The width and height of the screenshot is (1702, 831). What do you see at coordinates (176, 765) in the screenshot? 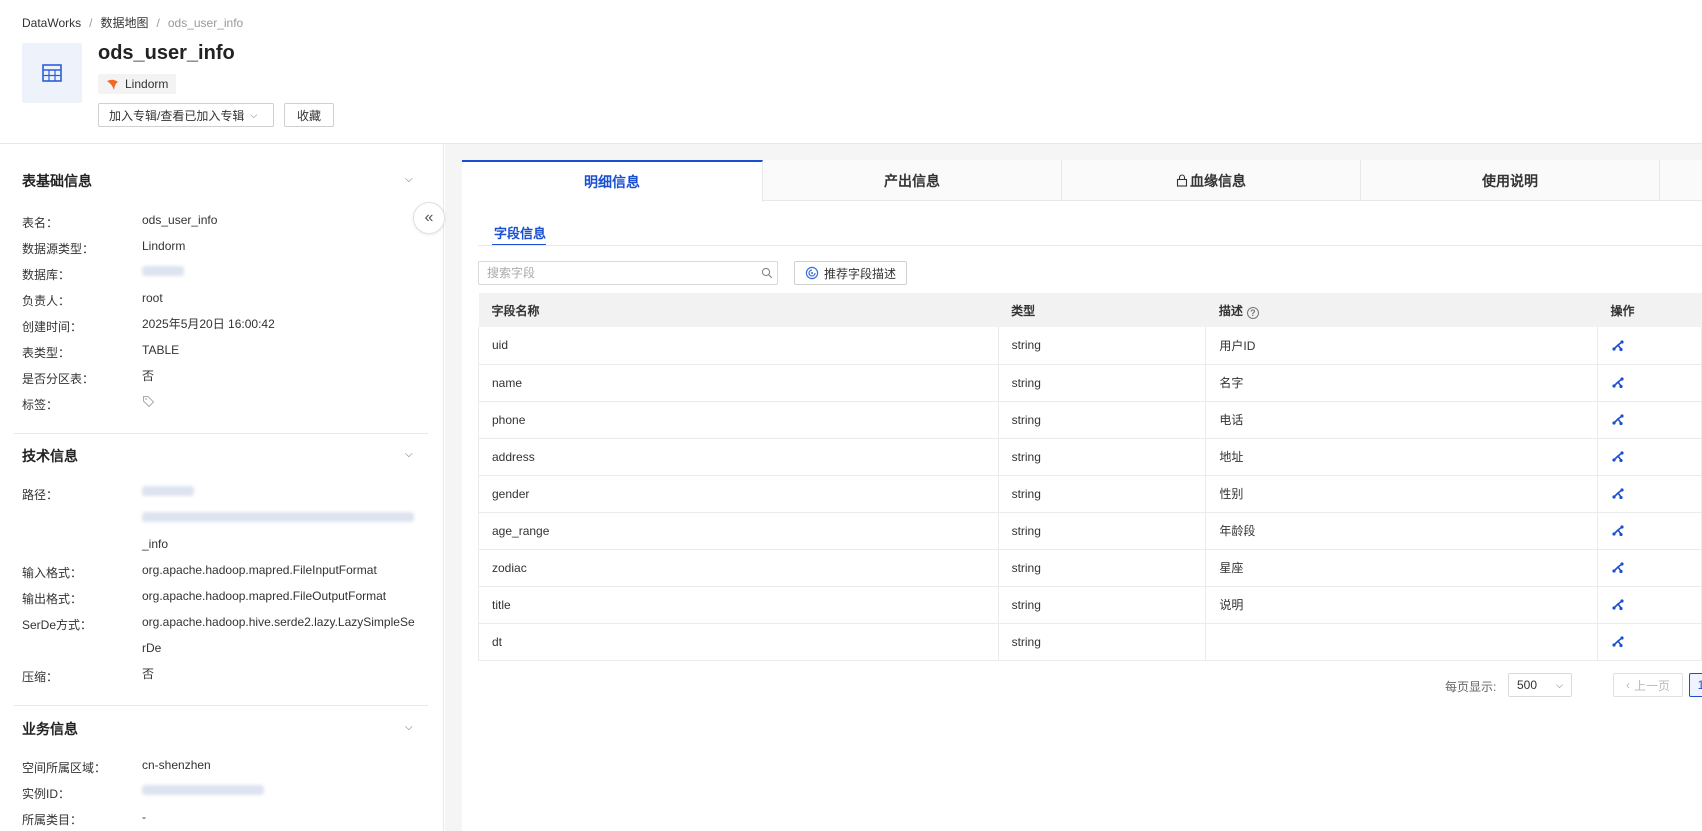
I see `kv-value-region: cn-shenzhen` at bounding box center [176, 765].